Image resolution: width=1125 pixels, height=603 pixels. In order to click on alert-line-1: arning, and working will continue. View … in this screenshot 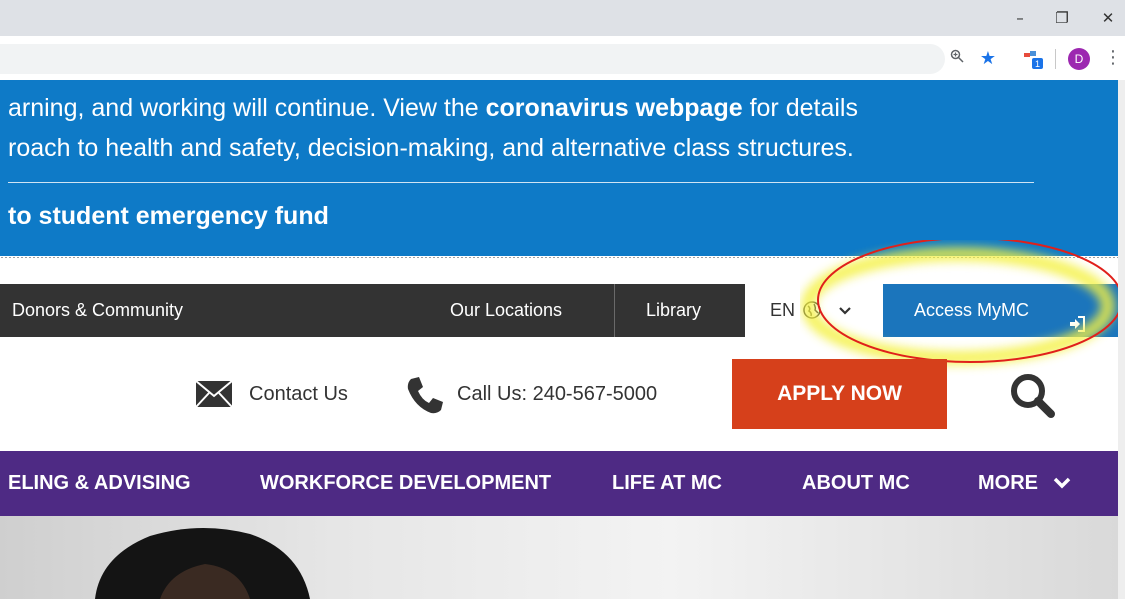, I will do `click(433, 108)`.